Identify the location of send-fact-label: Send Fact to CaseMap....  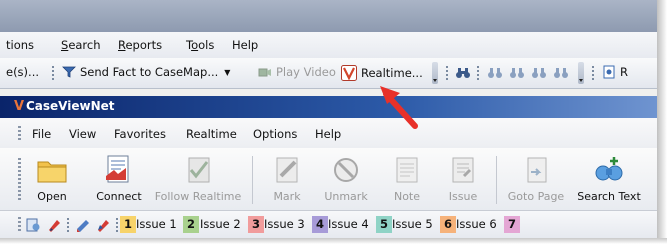
(149, 72).